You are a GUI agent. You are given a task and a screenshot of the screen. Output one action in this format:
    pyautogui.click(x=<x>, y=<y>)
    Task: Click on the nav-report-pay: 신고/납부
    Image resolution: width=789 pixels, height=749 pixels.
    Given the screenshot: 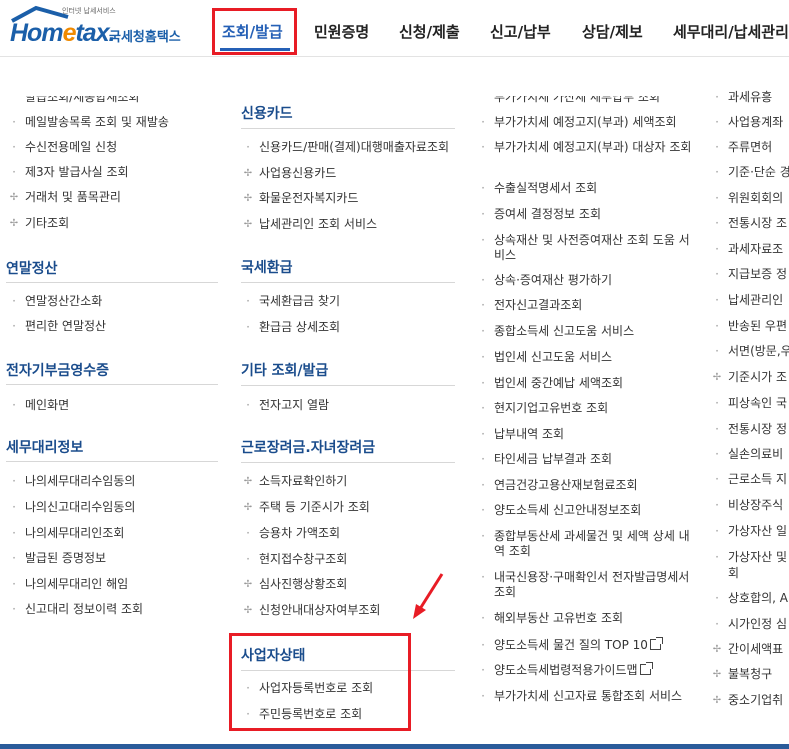 What is the action you would take?
    pyautogui.click(x=520, y=31)
    